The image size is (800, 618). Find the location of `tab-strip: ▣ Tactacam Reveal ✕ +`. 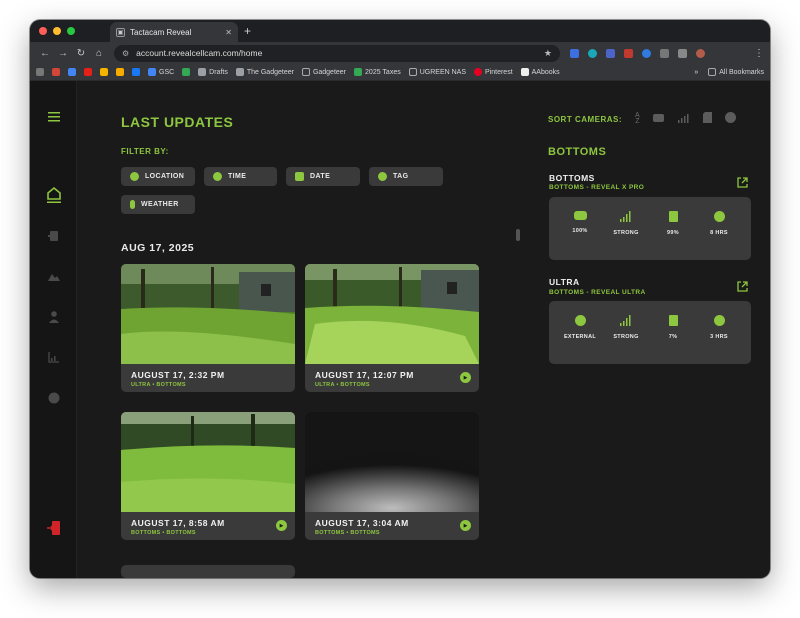

tab-strip: ▣ Tactacam Reveal ✕ + is located at coordinates (400, 31).